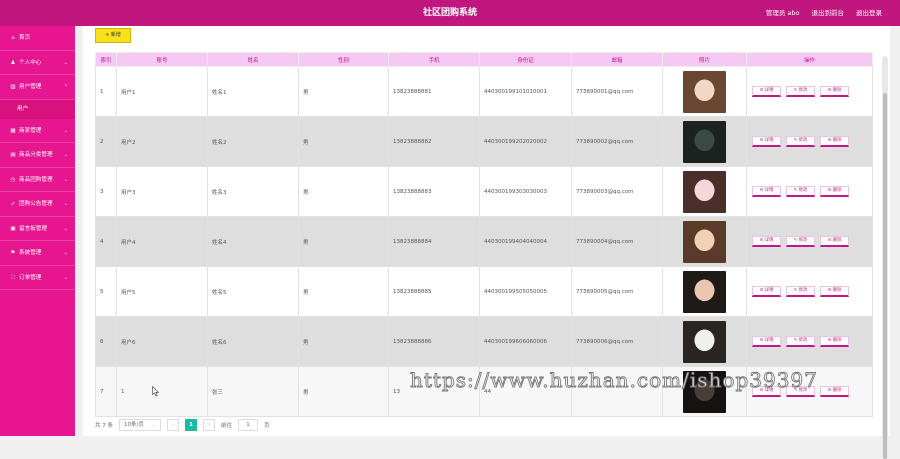 The height and width of the screenshot is (459, 900). I want to click on row-phone: 13823888881, so click(434, 91).